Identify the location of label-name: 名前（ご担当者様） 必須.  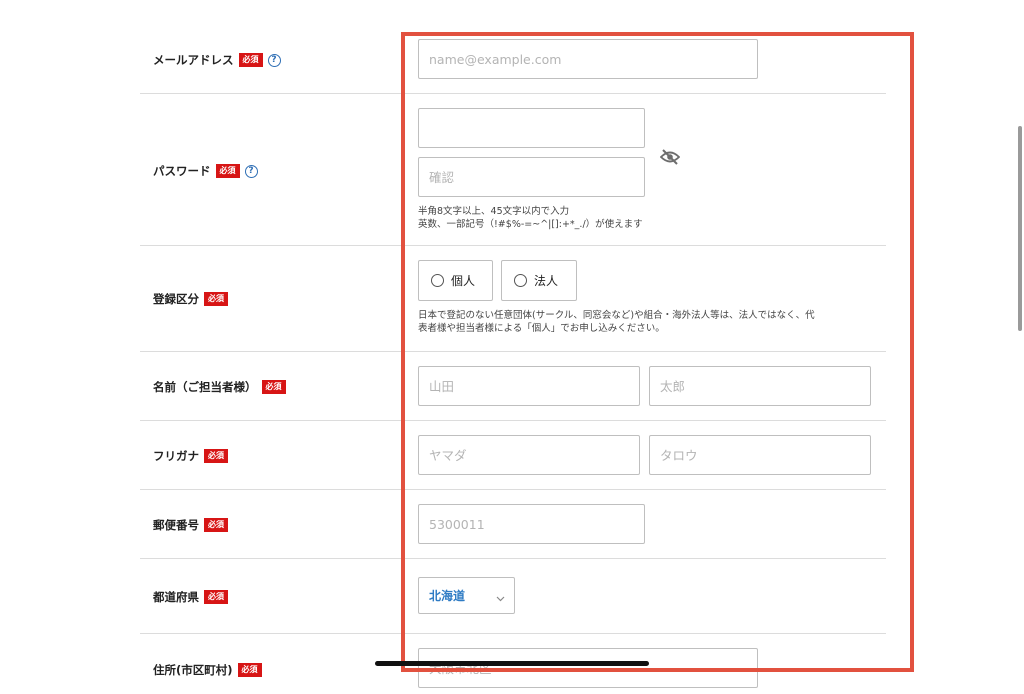
(219, 387).